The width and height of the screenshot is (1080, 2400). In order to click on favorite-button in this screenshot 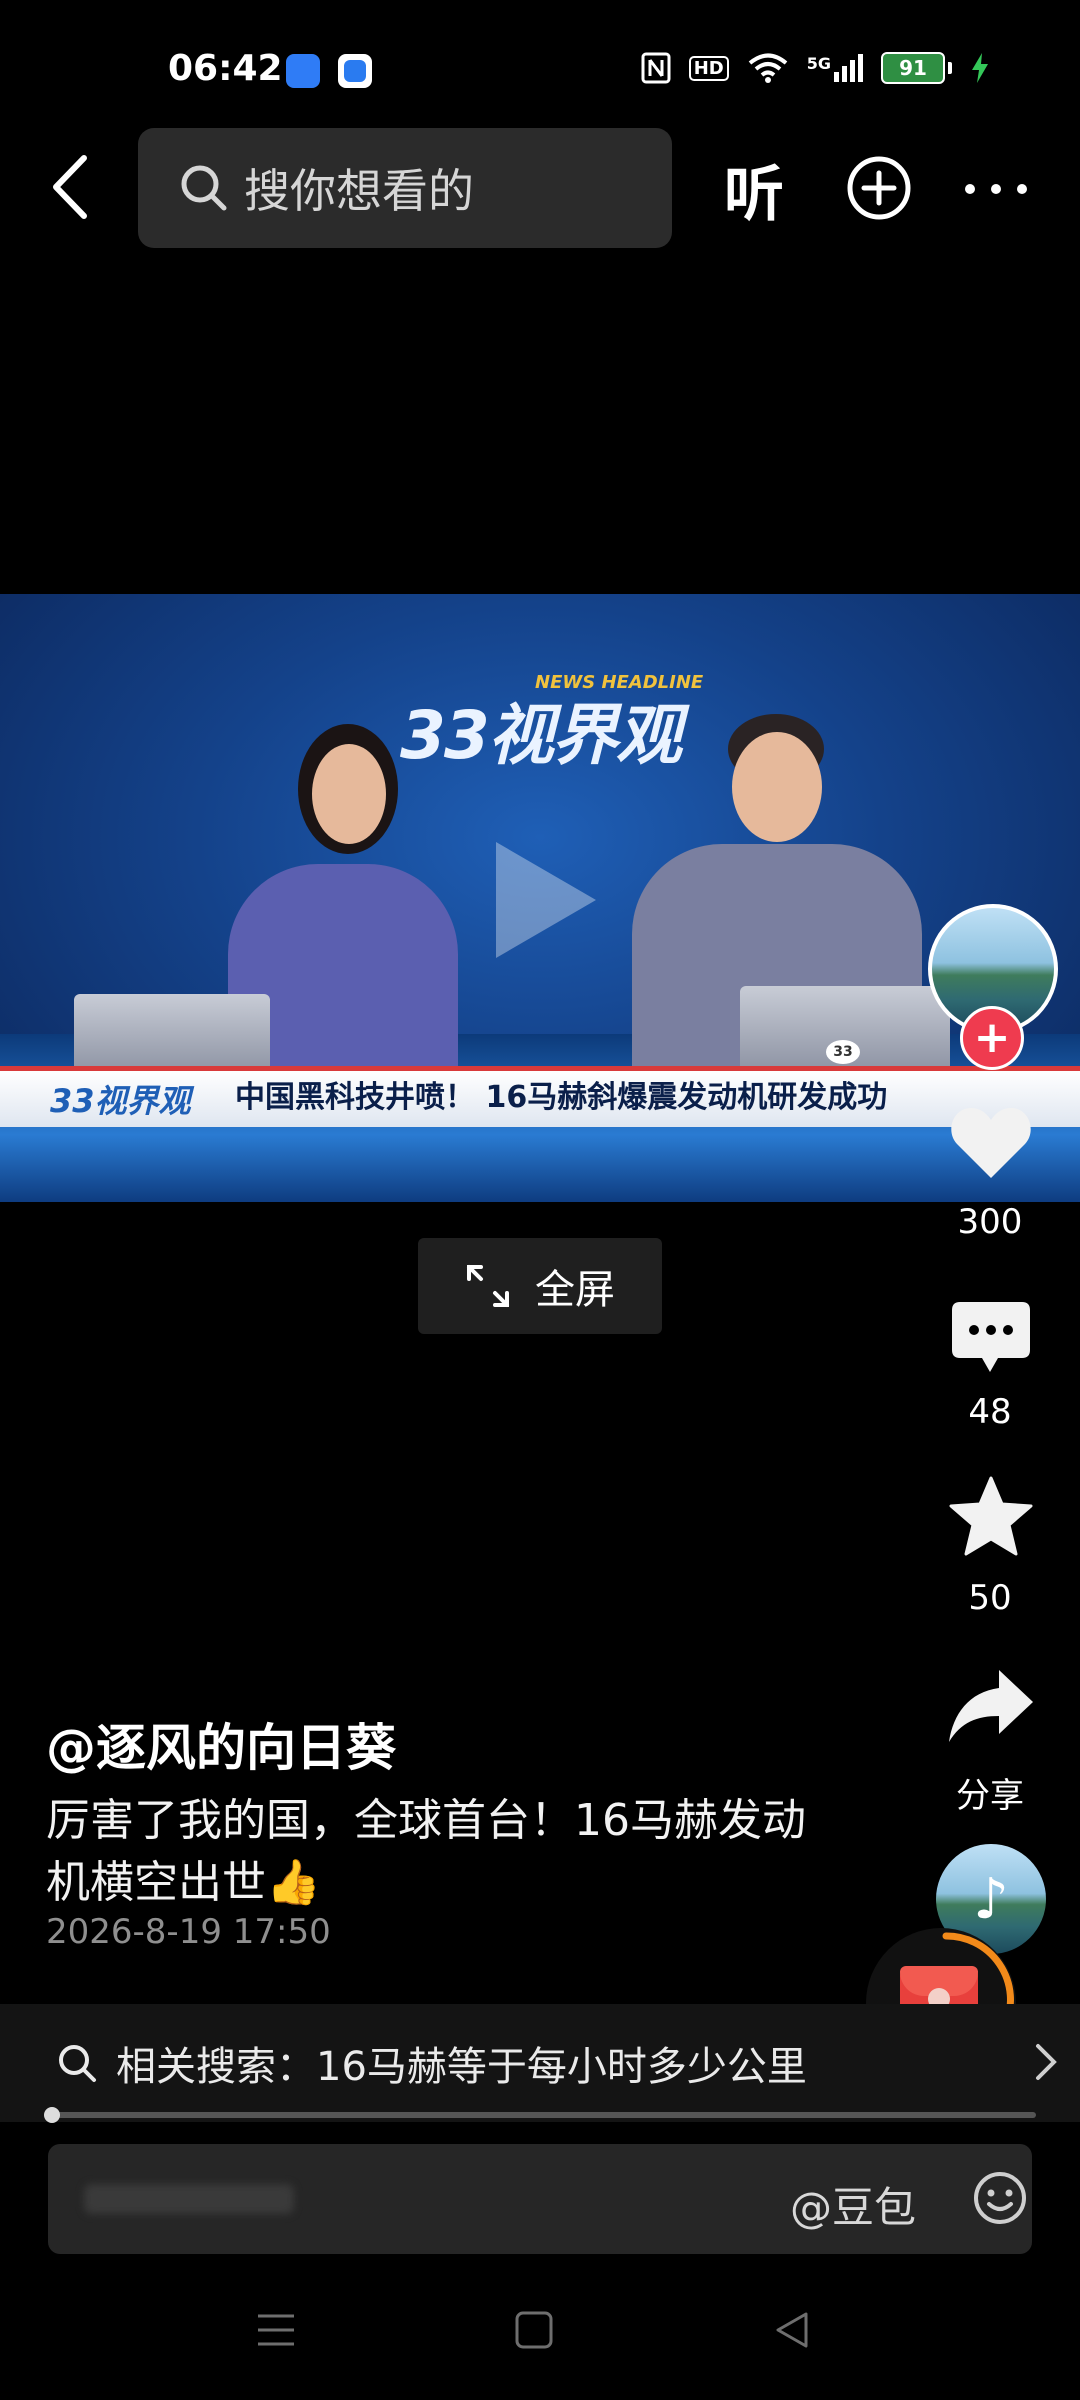, I will do `click(991, 1517)`.